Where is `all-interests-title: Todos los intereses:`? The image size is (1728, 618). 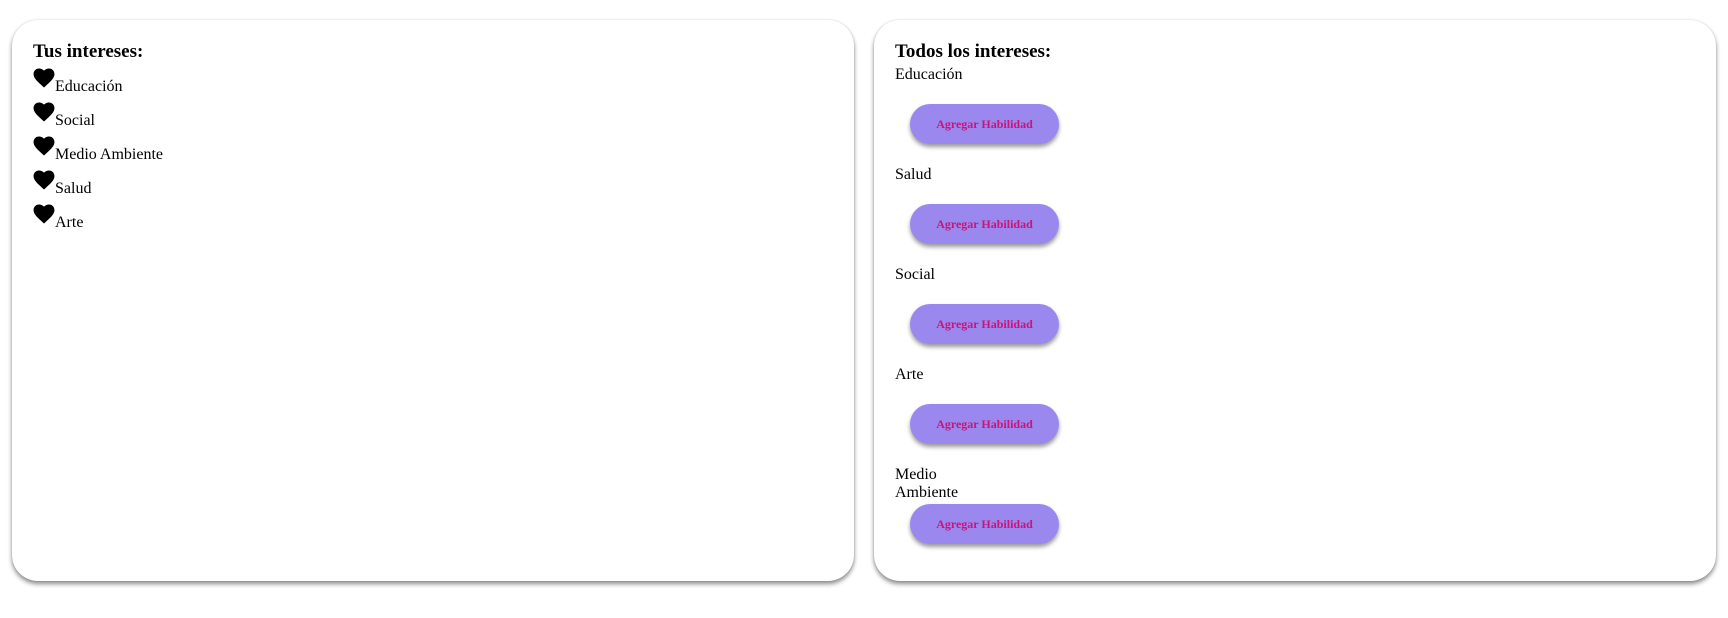
all-interests-title: Todos los intereses: is located at coordinates (973, 51).